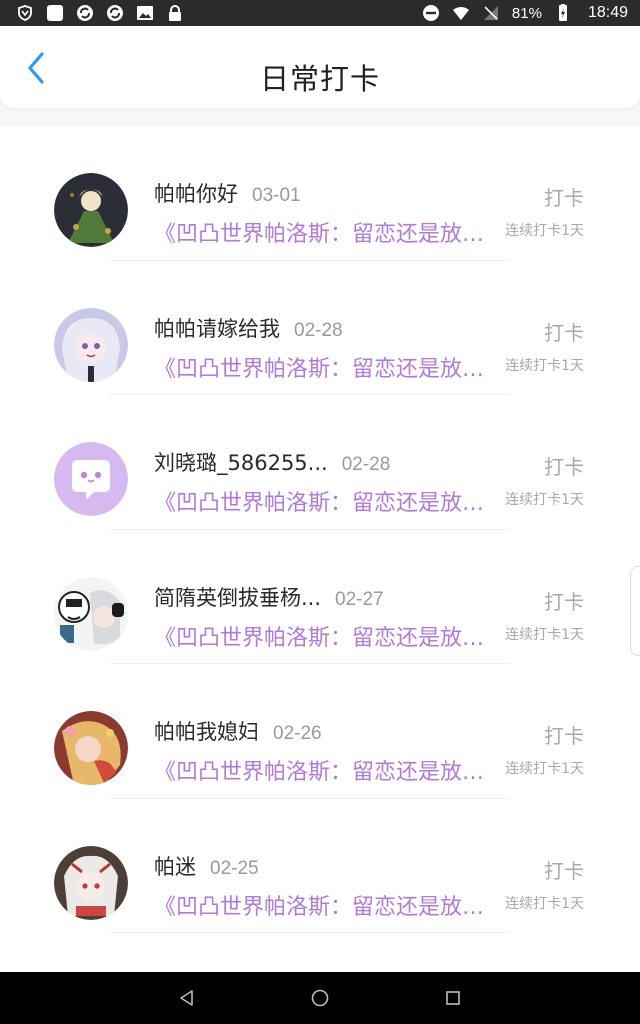 The image size is (640, 1024). Describe the element at coordinates (607, 12) in the screenshot. I see `clock: 18:49` at that location.